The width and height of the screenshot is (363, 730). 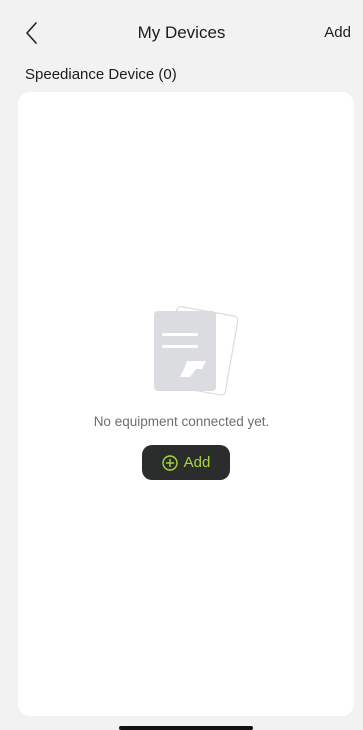 I want to click on add-device-button: Add, so click(x=186, y=462).